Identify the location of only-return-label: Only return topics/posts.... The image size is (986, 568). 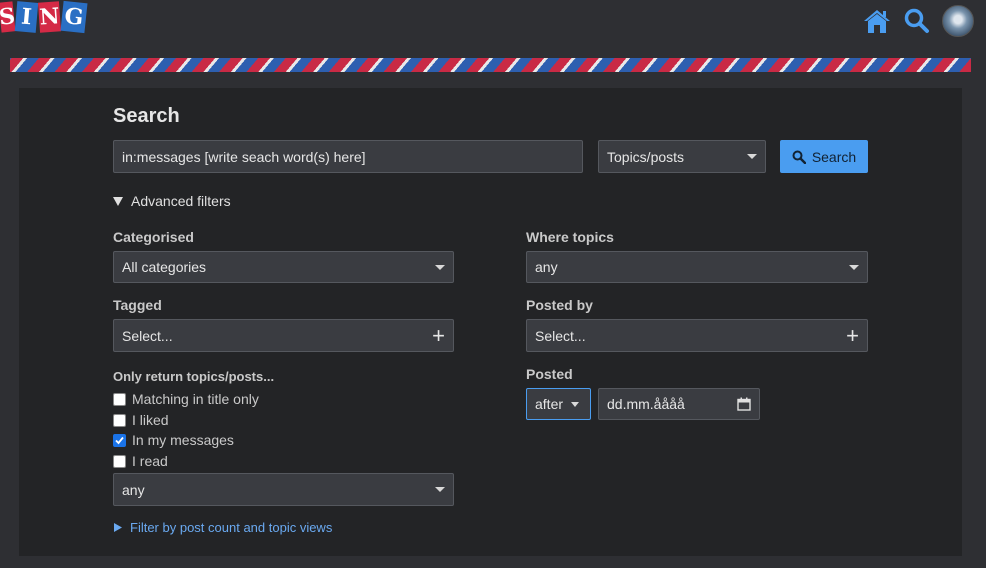
(194, 376).